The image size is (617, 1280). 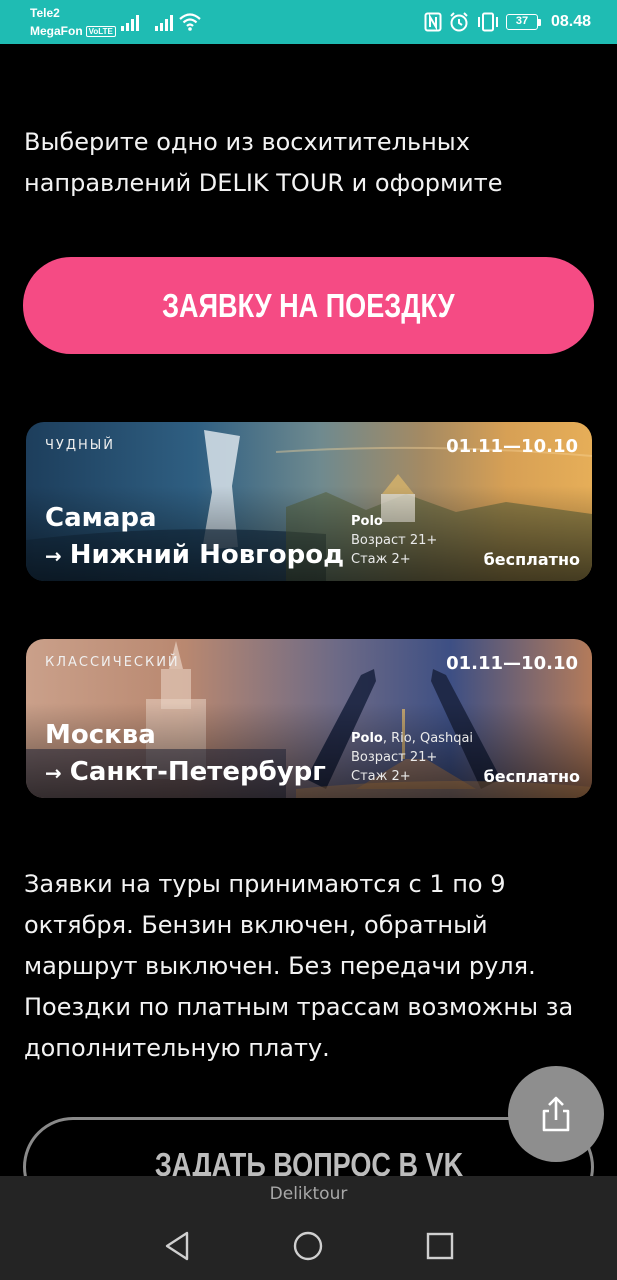 I want to click on status-icons: 37 08.48, so click(x=507, y=22).